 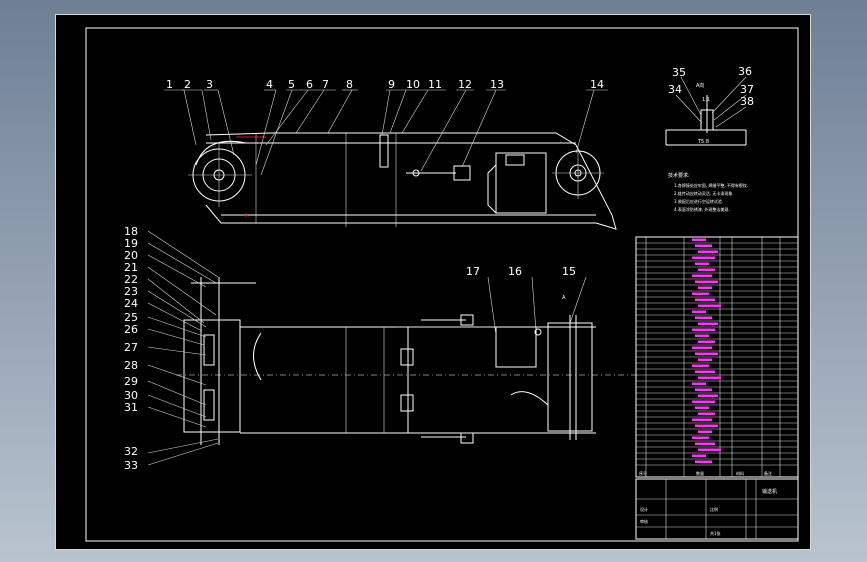 I want to click on detail-scale: 1:1, so click(x=706, y=100).